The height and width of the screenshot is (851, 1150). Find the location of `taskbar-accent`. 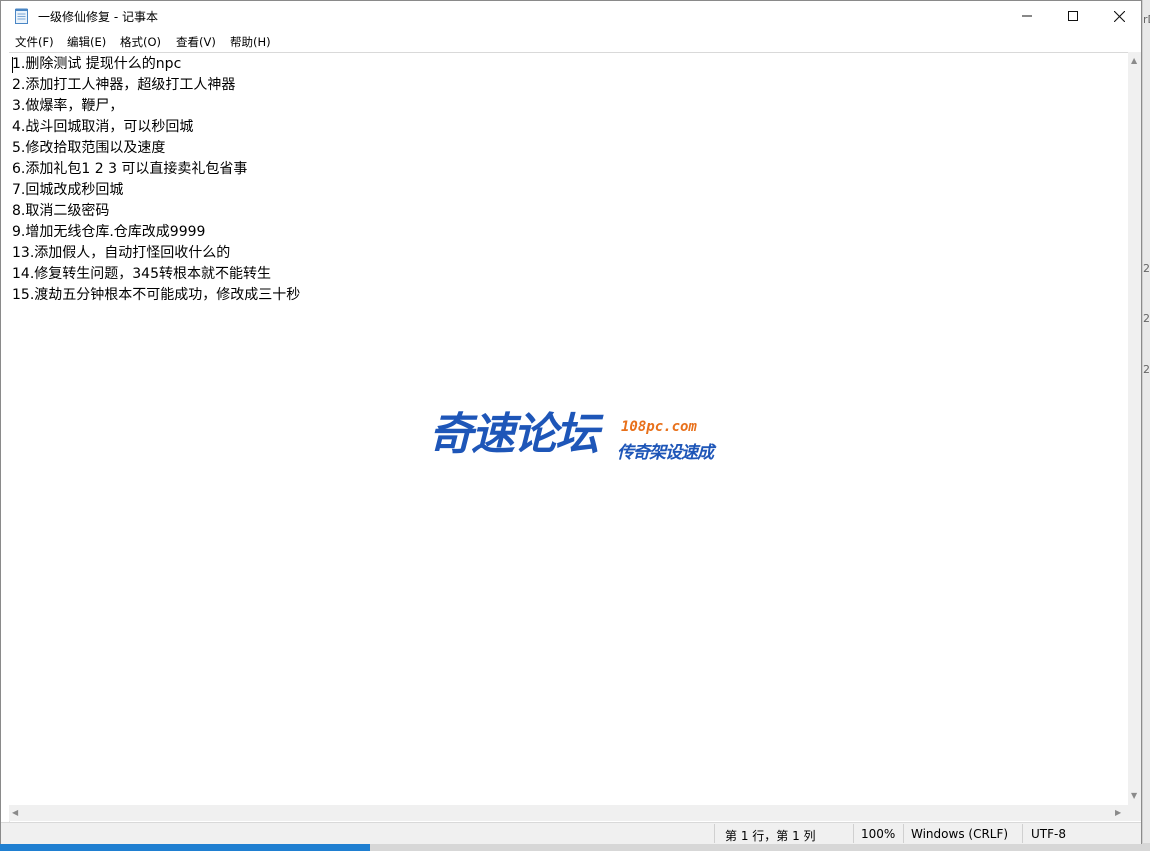

taskbar-accent is located at coordinates (185, 847).